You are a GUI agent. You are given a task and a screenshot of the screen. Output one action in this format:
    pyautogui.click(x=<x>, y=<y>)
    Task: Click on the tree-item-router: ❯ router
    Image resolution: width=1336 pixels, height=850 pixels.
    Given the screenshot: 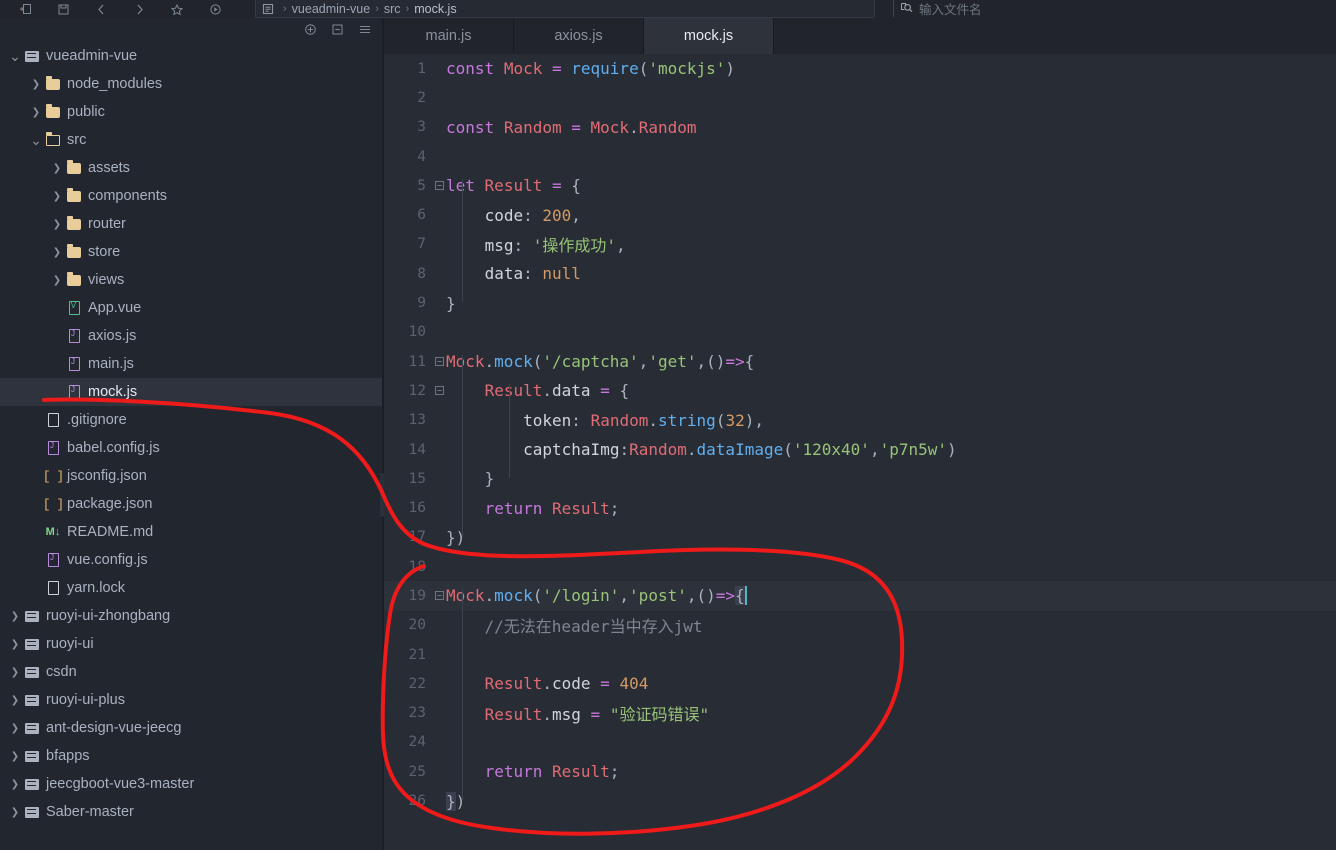 What is the action you would take?
    pyautogui.click(x=191, y=224)
    